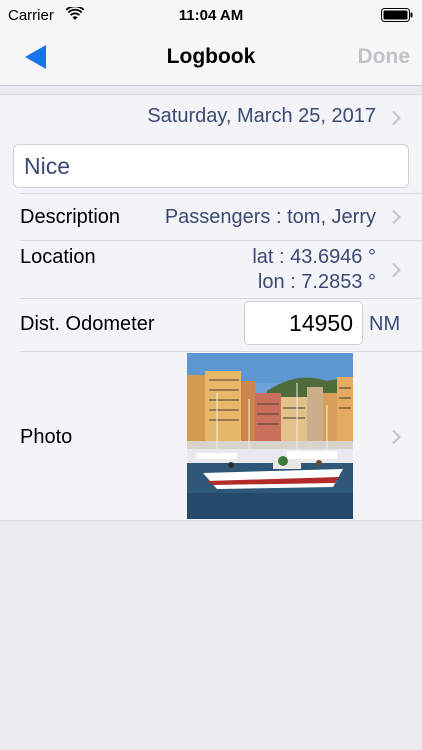 This screenshot has width=422, height=750. What do you see at coordinates (58, 257) in the screenshot?
I see `location-label: Location` at bounding box center [58, 257].